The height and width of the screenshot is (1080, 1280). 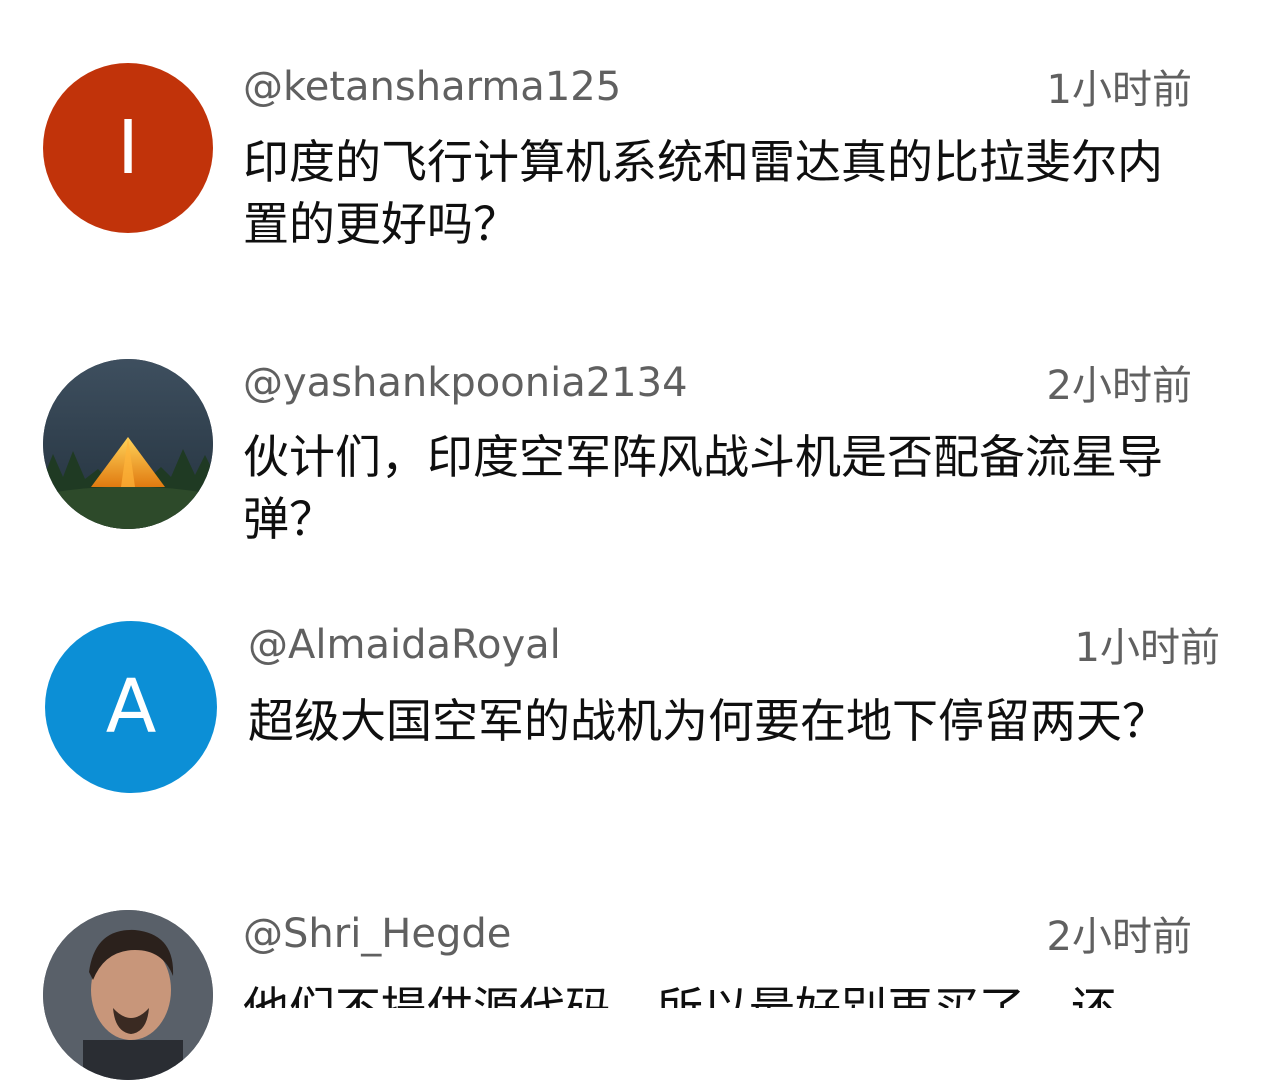 I want to click on man-portrait-icon, so click(x=128, y=995).